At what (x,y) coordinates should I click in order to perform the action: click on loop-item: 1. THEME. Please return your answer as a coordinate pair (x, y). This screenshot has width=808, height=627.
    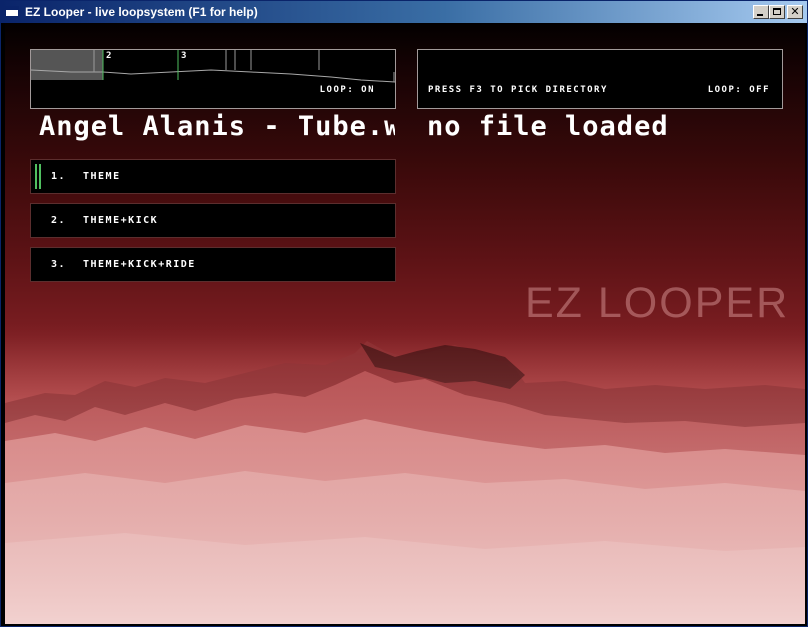
    Looking at the image, I should click on (213, 176).